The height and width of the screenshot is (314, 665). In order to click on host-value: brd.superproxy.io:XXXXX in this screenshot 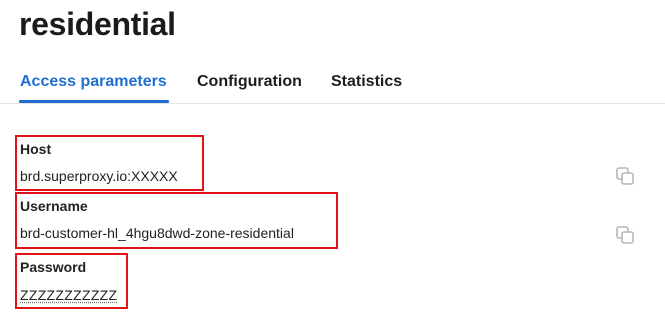, I will do `click(99, 176)`.